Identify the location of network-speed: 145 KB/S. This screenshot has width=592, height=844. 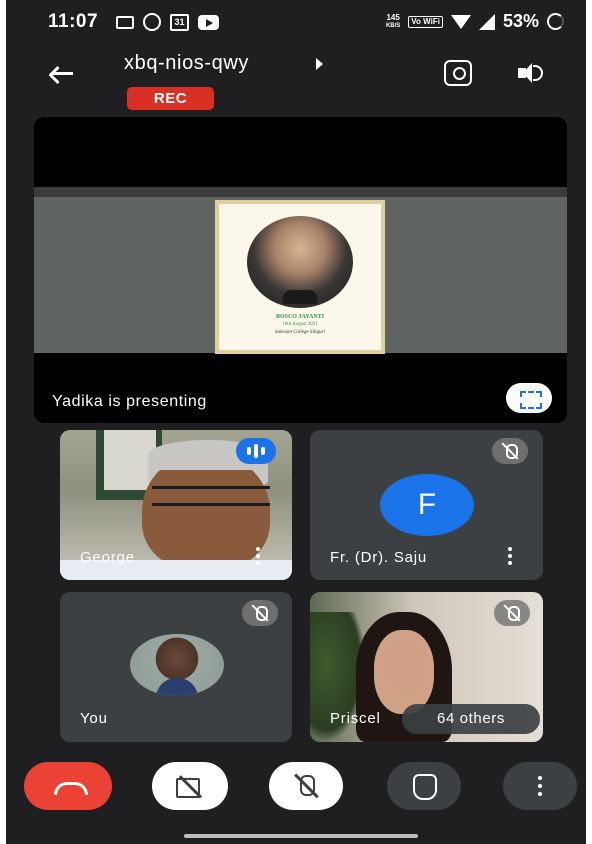
(393, 21).